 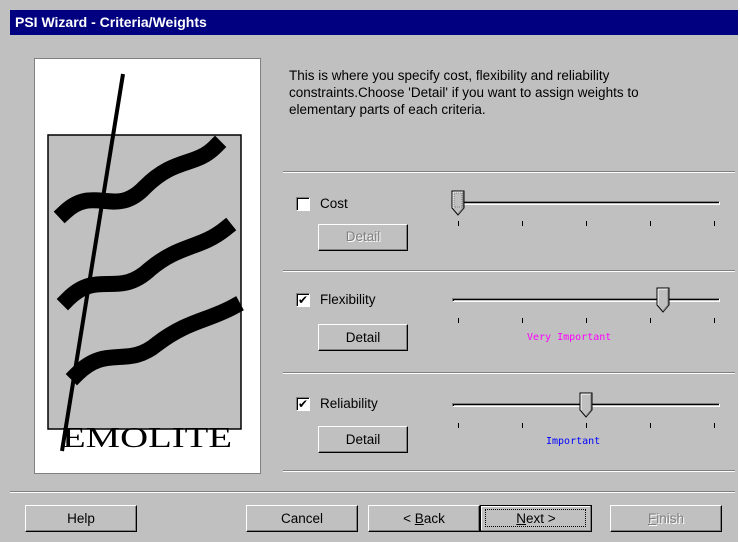 I want to click on flexibility-checkbox: ✔, so click(x=303, y=300).